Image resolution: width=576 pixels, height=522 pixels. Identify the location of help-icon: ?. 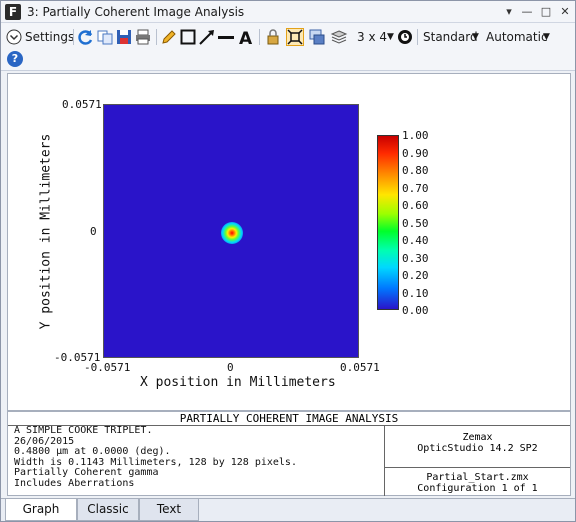
(15, 59).